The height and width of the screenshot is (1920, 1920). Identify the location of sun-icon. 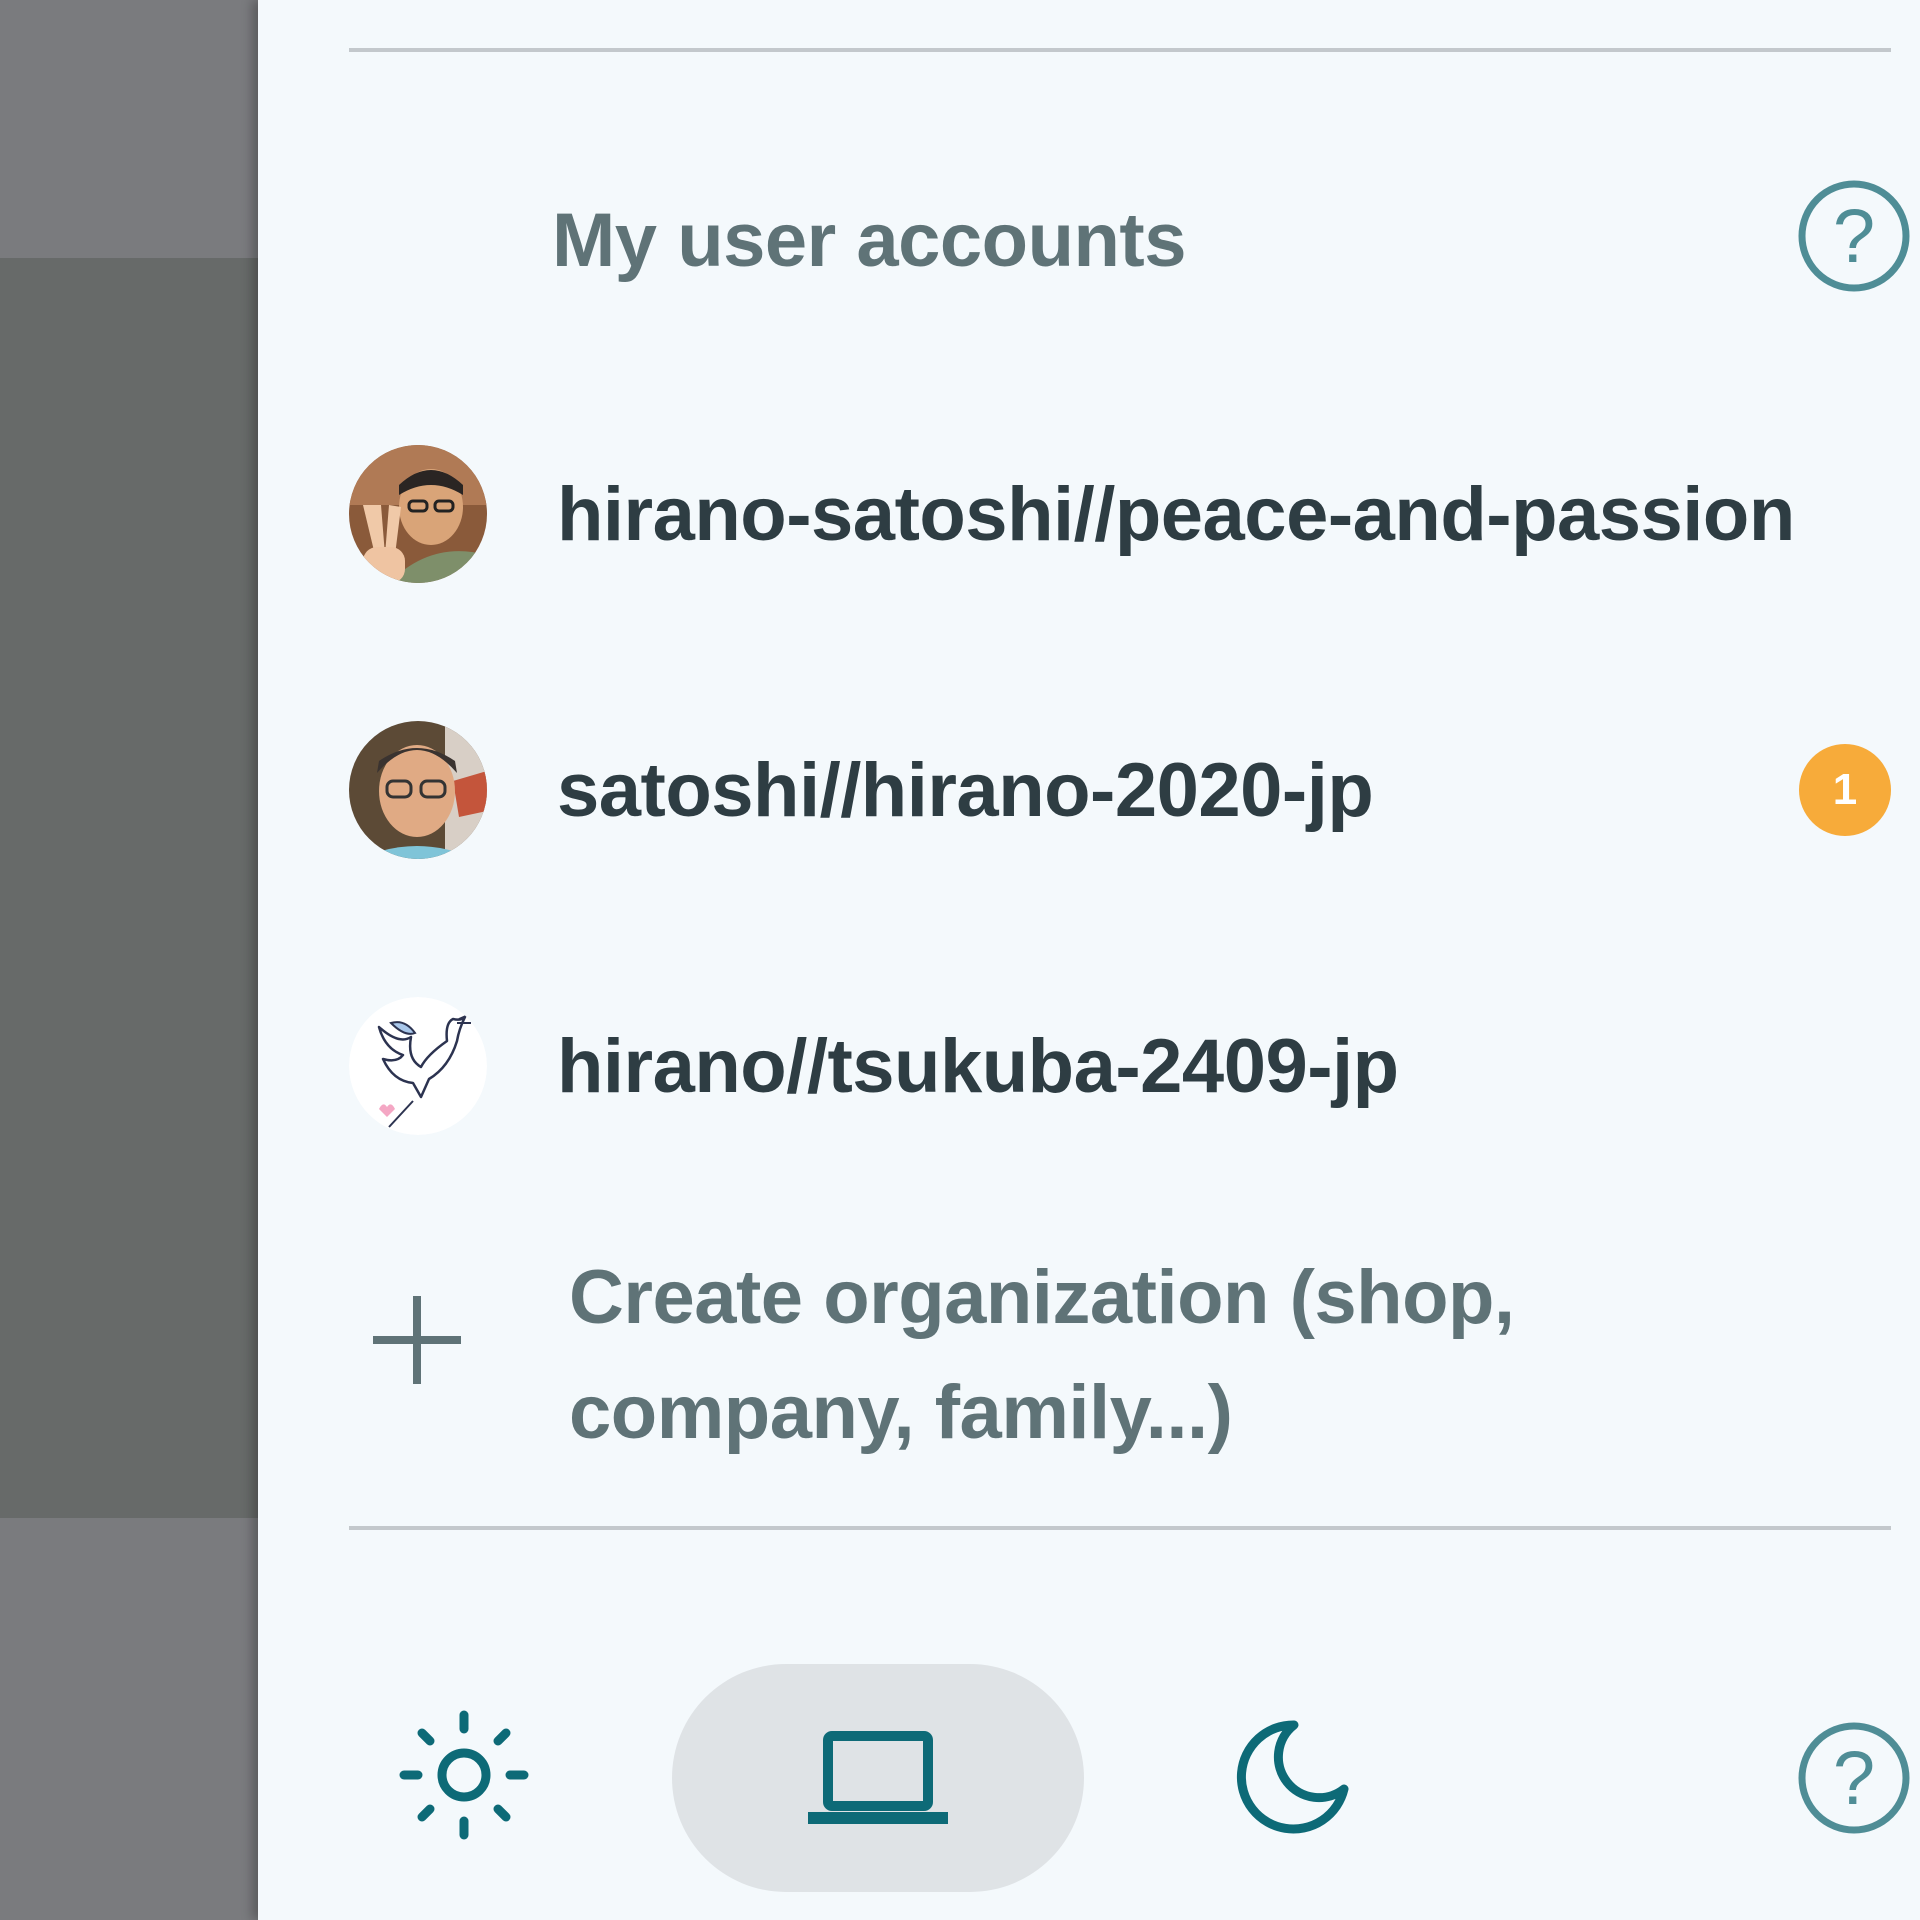
(464, 1775).